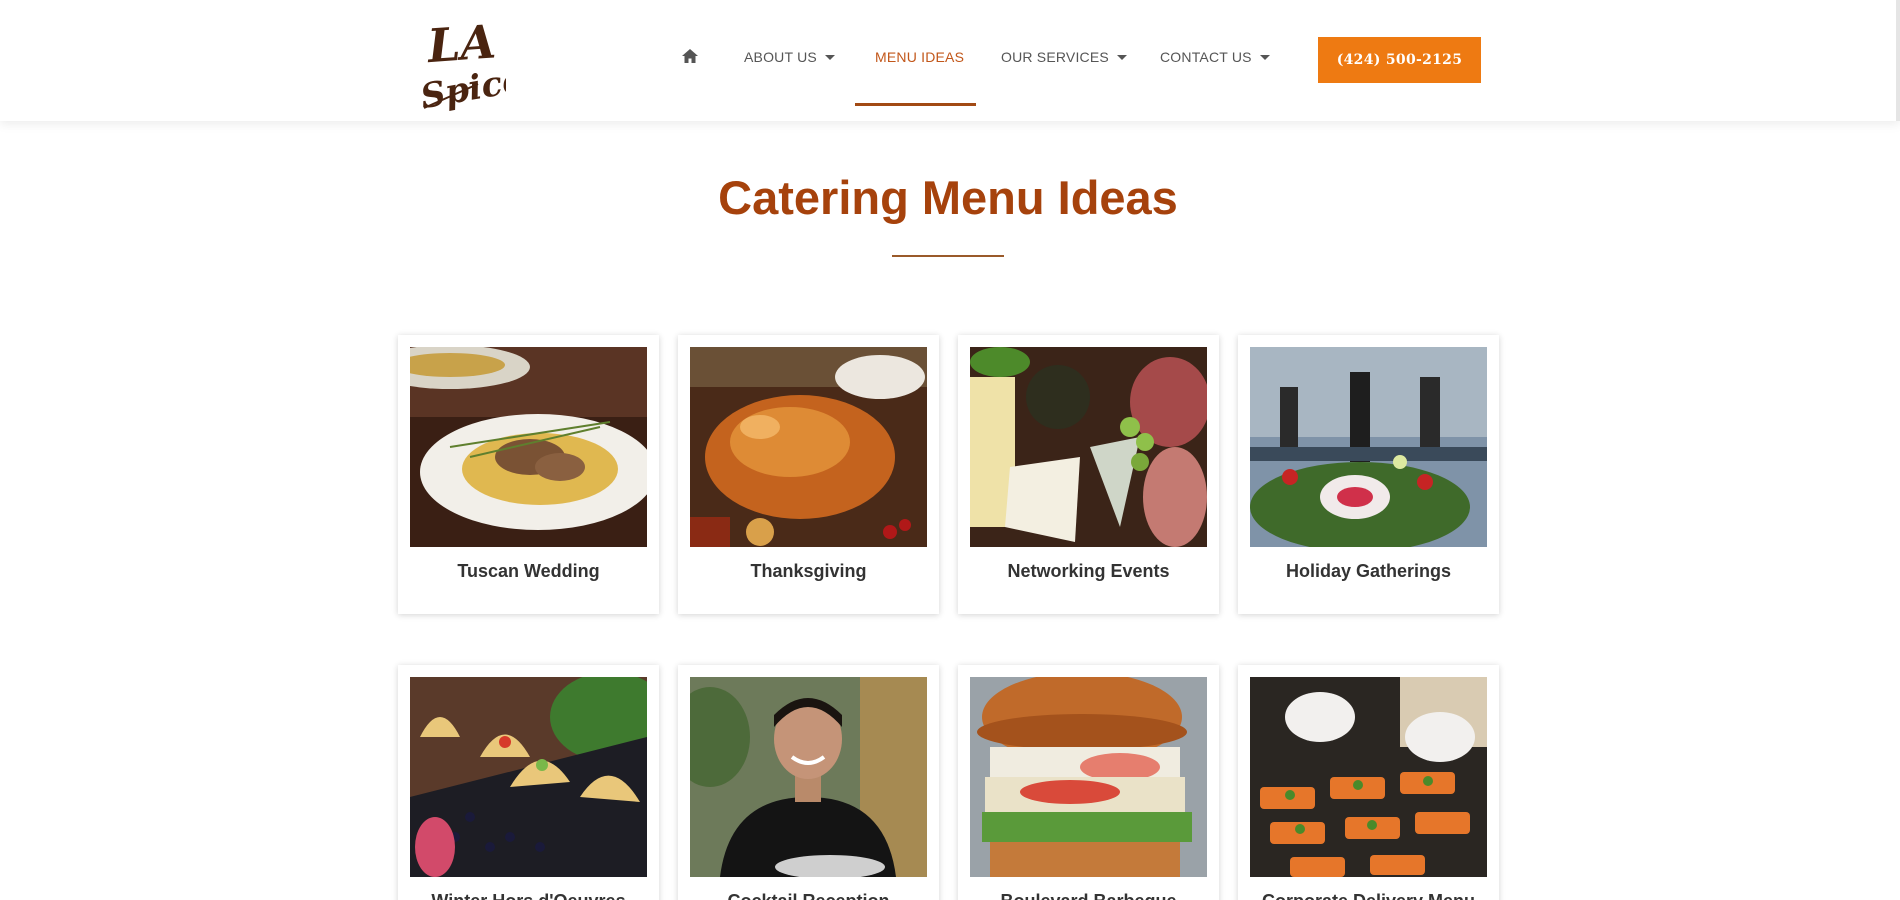  What do you see at coordinates (1055, 57) in the screenshot?
I see `nav-our-services-label: OUR SERVICES` at bounding box center [1055, 57].